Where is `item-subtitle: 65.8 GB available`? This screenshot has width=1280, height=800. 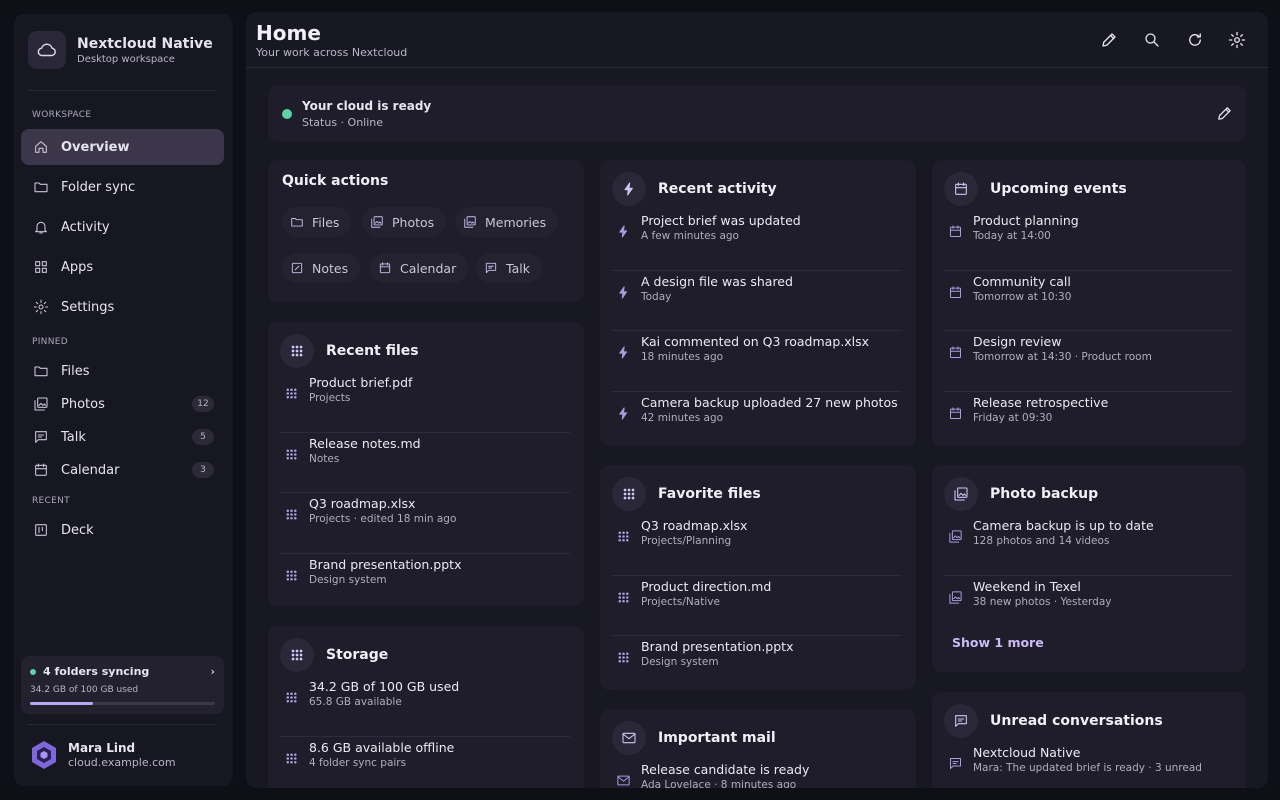
item-subtitle: 65.8 GB available is located at coordinates (355, 702).